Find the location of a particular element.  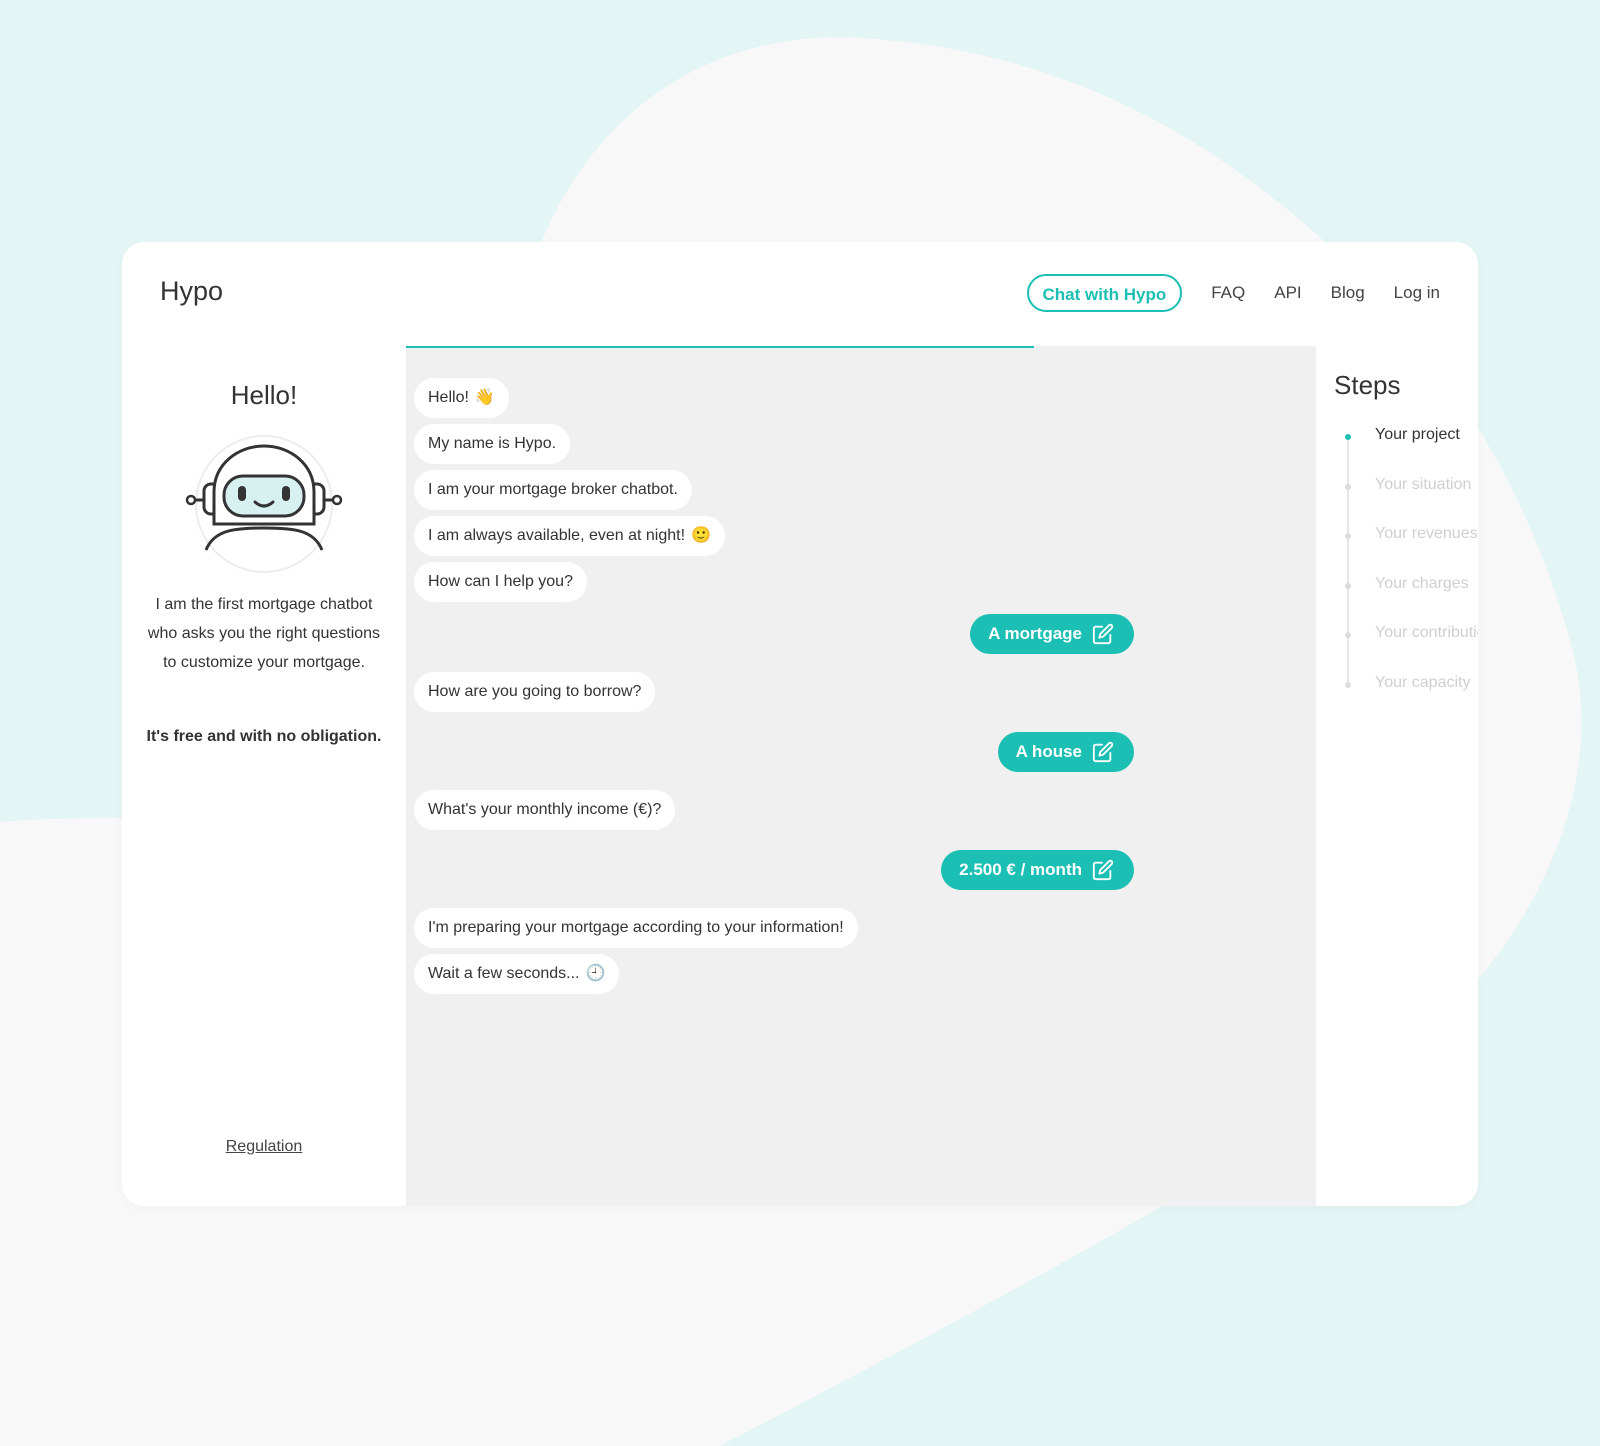

question-income: What's your monthly income (€)? is located at coordinates (541, 813).